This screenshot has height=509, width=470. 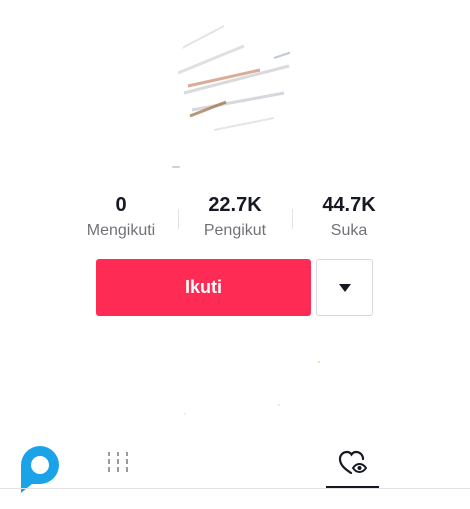 I want to click on stat-likes: 44.7K Suka, so click(x=349, y=216).